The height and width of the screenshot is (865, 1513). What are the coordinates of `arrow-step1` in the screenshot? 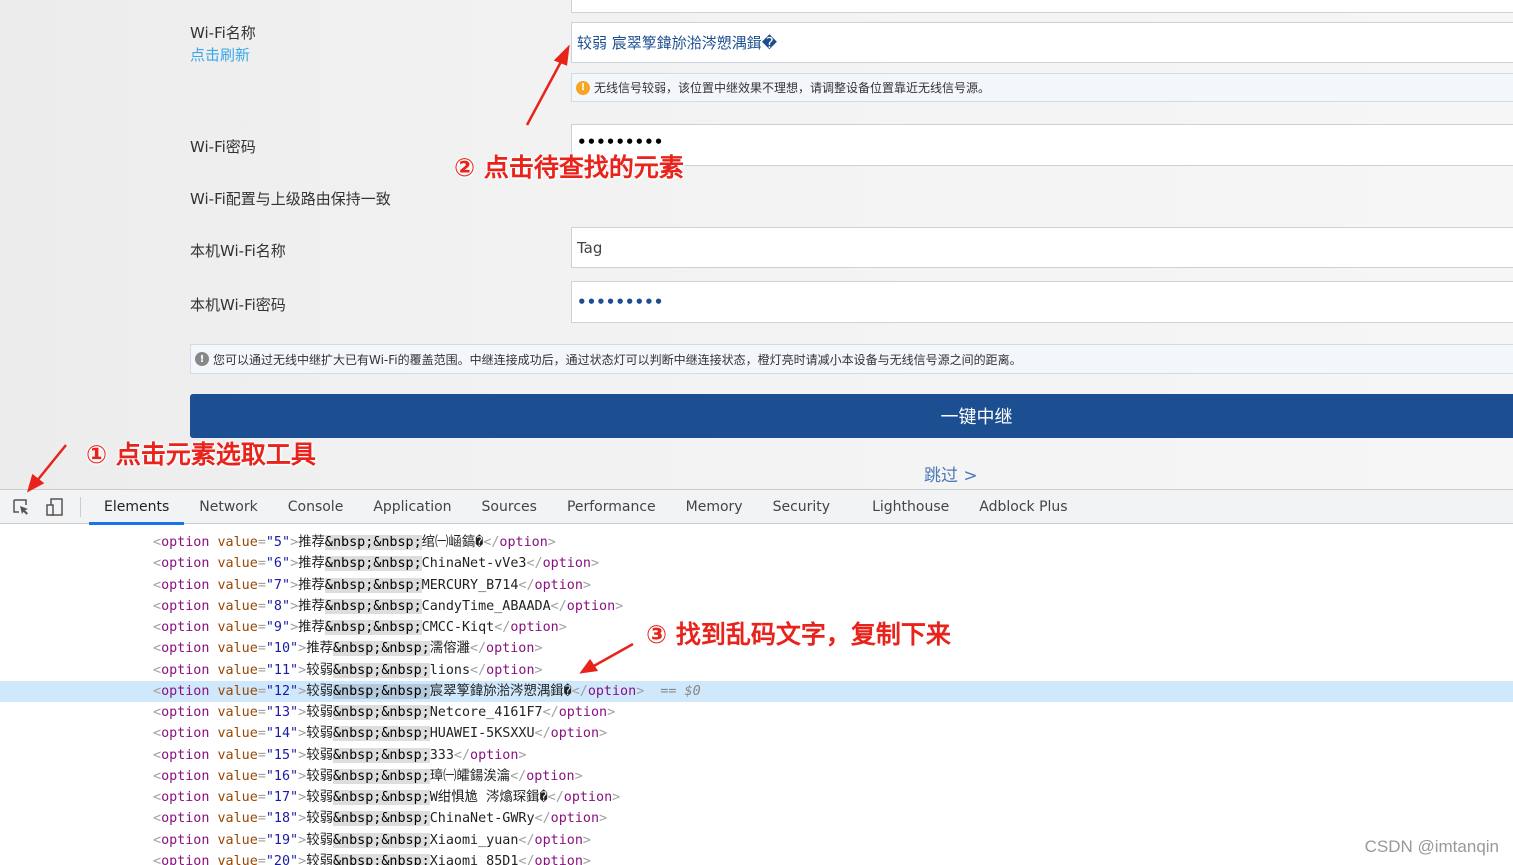 It's located at (51, 463).